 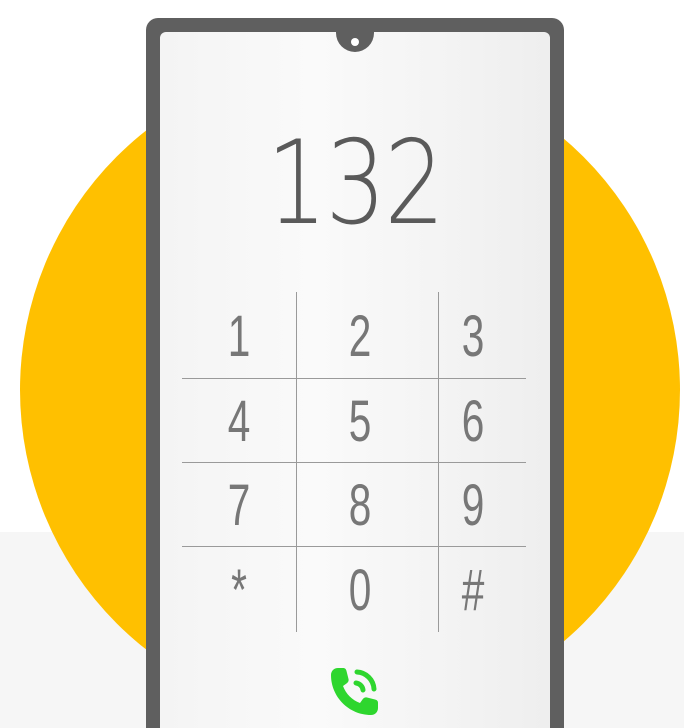 I want to click on key-8: 8, so click(x=360, y=505).